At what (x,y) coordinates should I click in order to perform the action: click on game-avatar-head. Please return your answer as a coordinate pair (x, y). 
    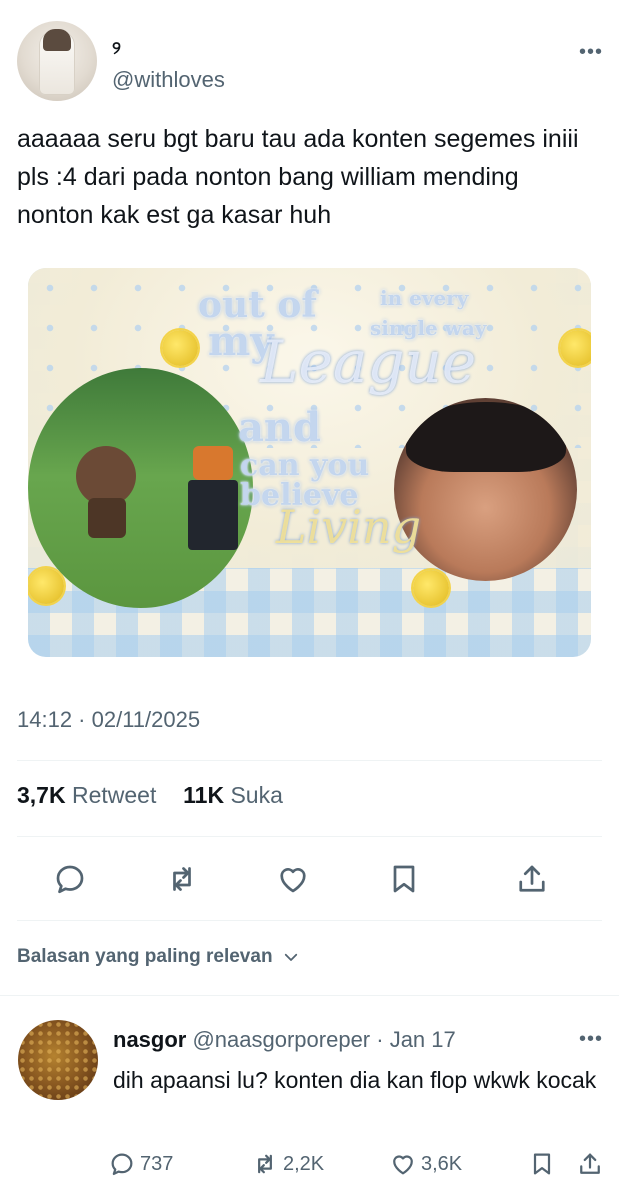
    Looking at the image, I should click on (213, 463).